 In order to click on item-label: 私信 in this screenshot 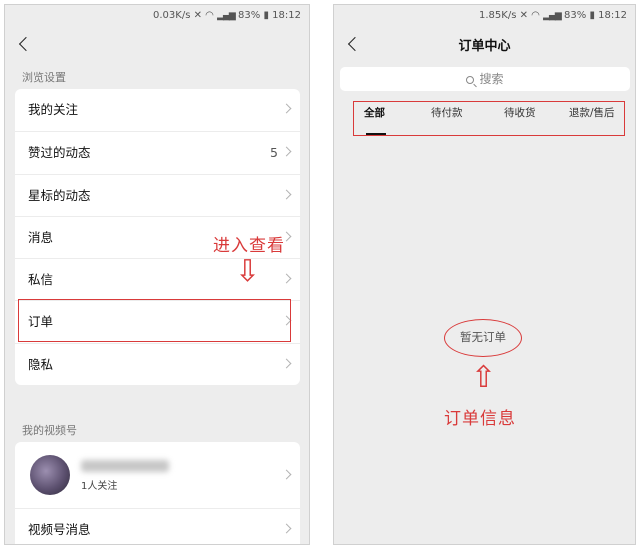, I will do `click(41, 280)`.